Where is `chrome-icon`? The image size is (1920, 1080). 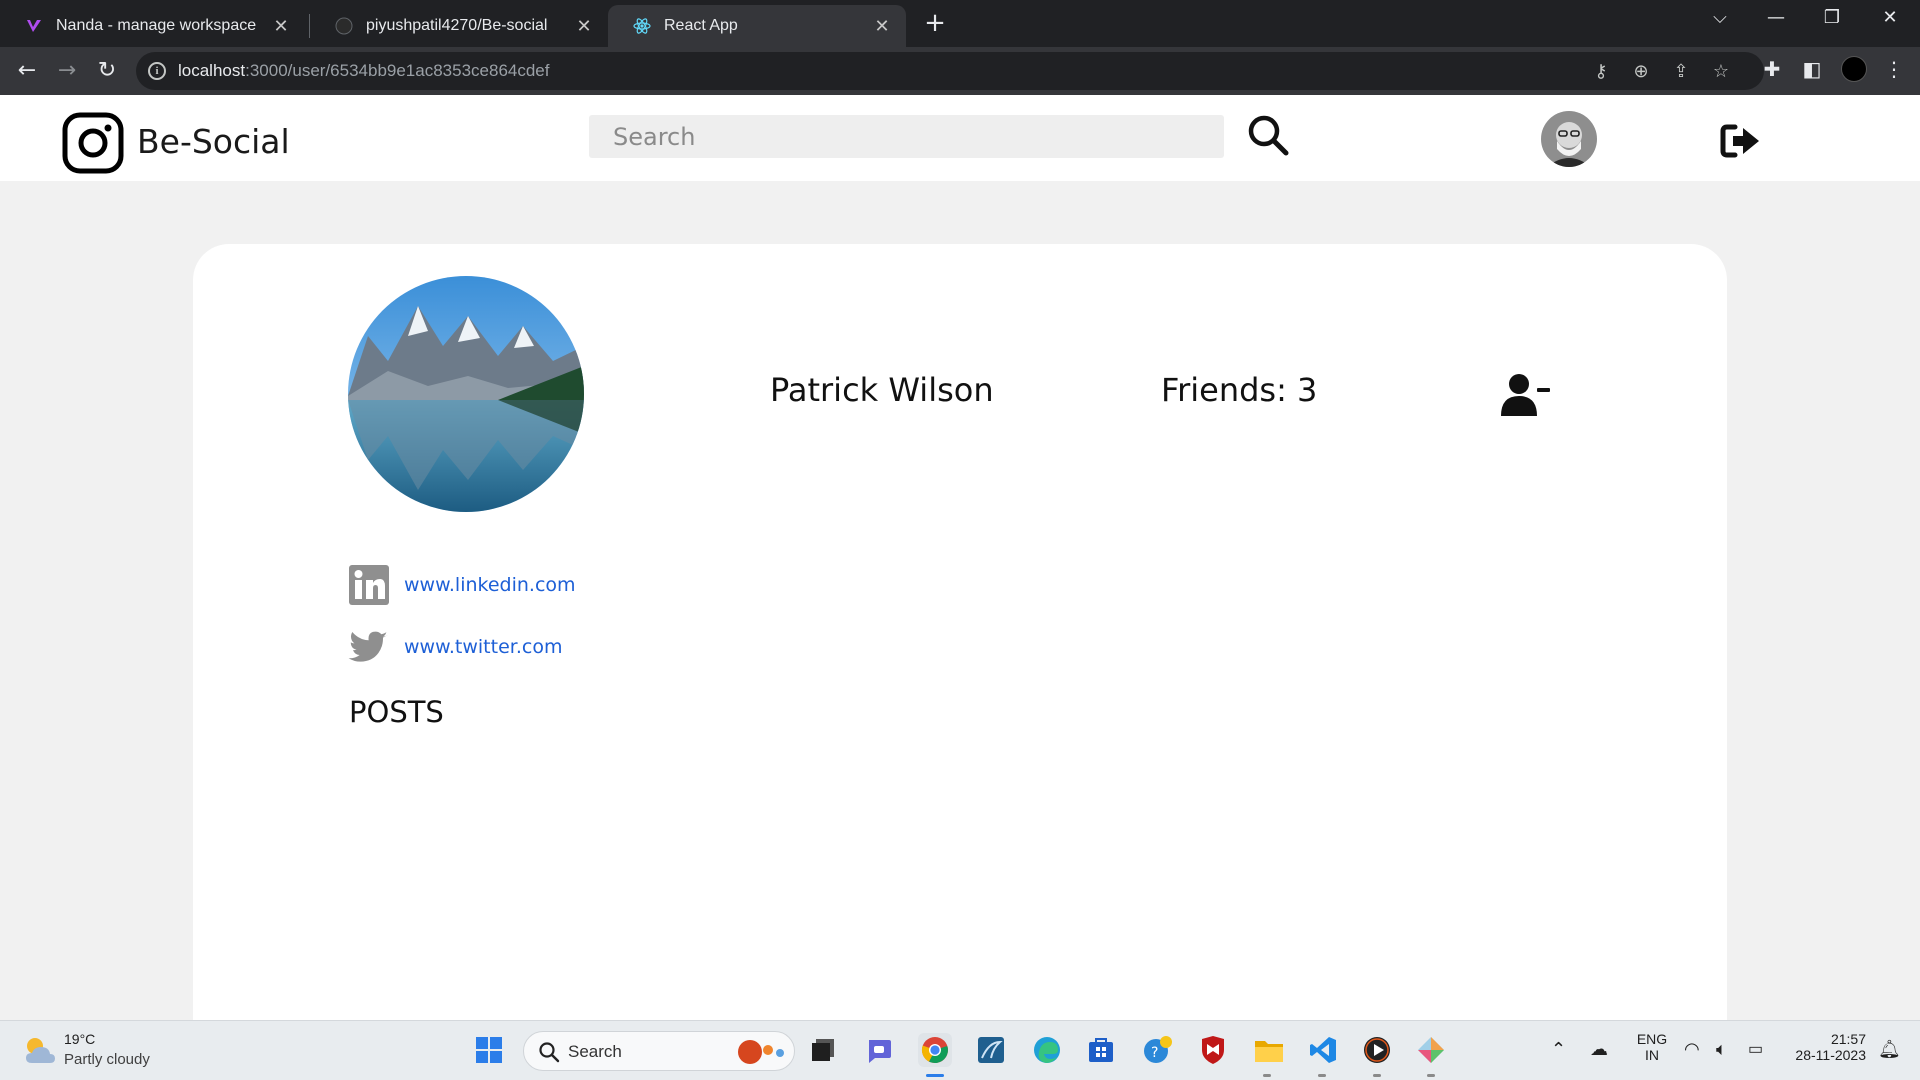
chrome-icon is located at coordinates (935, 1050).